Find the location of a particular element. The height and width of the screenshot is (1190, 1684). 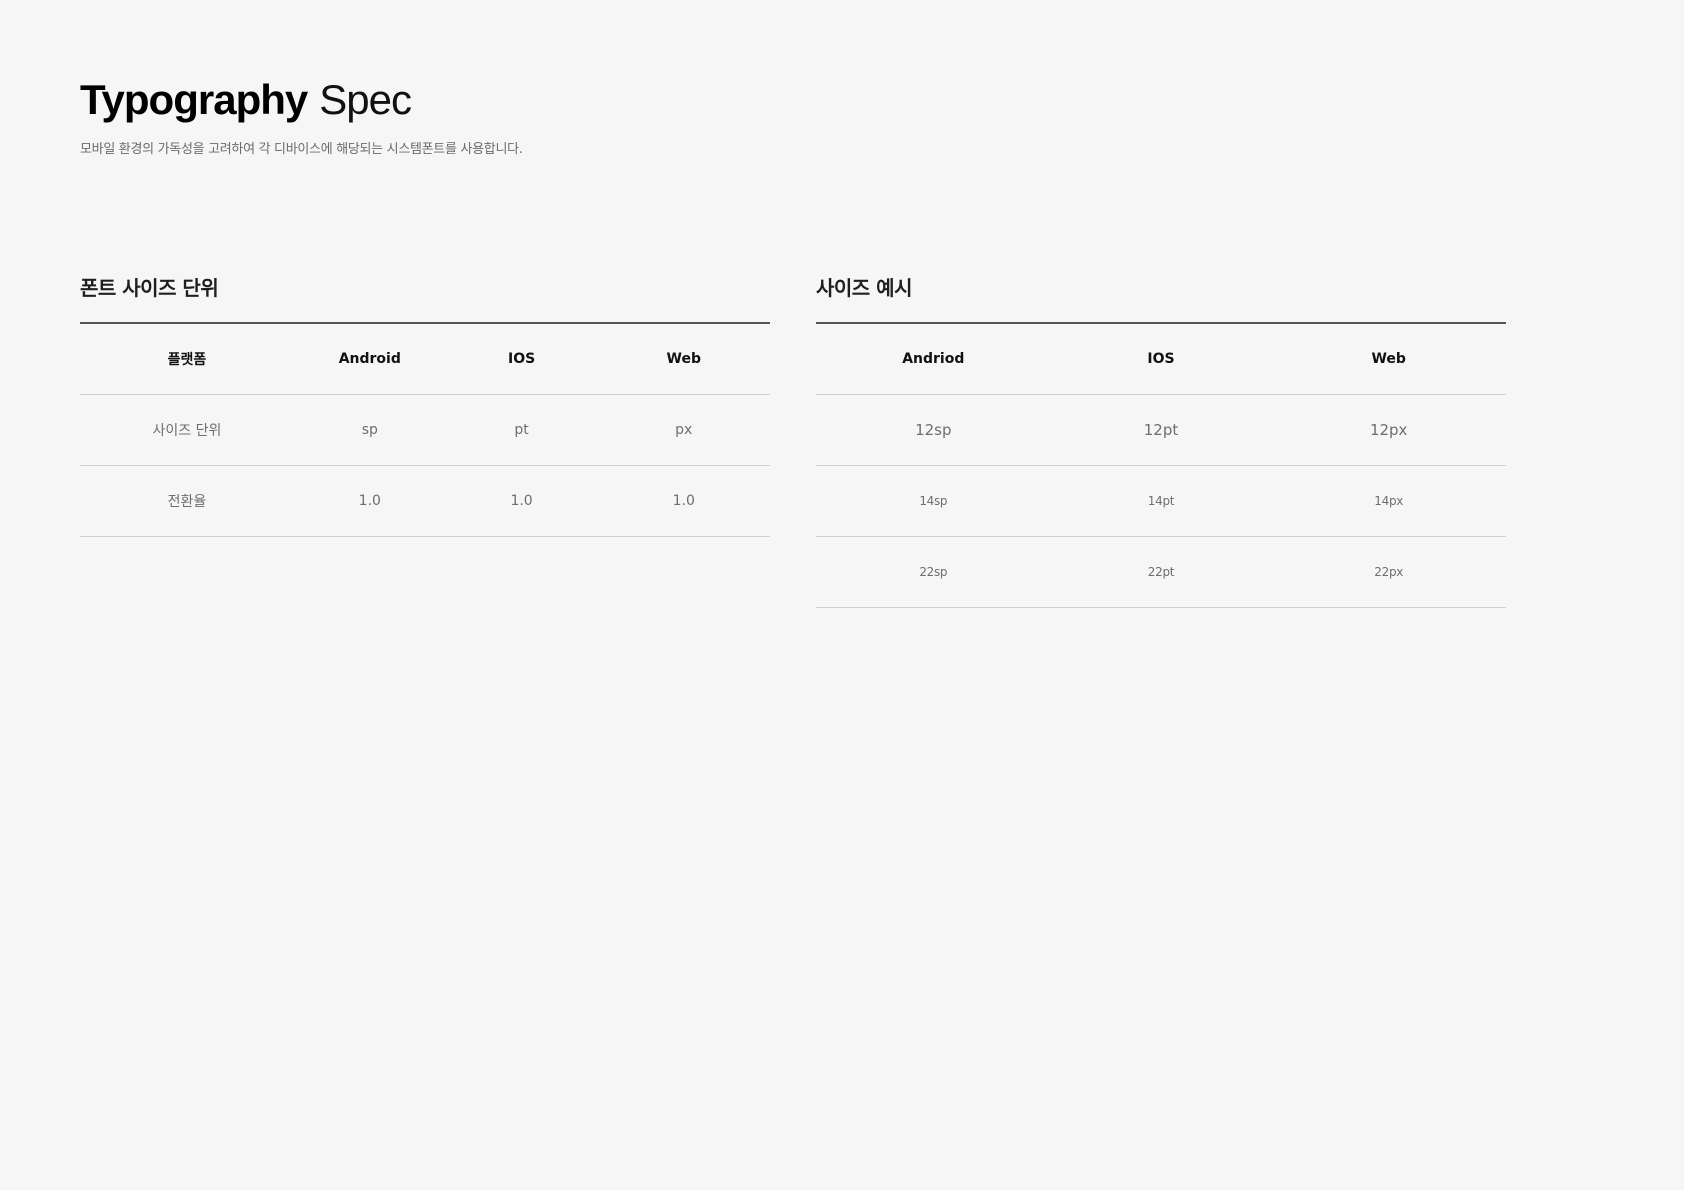

table-cell: 22px is located at coordinates (1388, 572).